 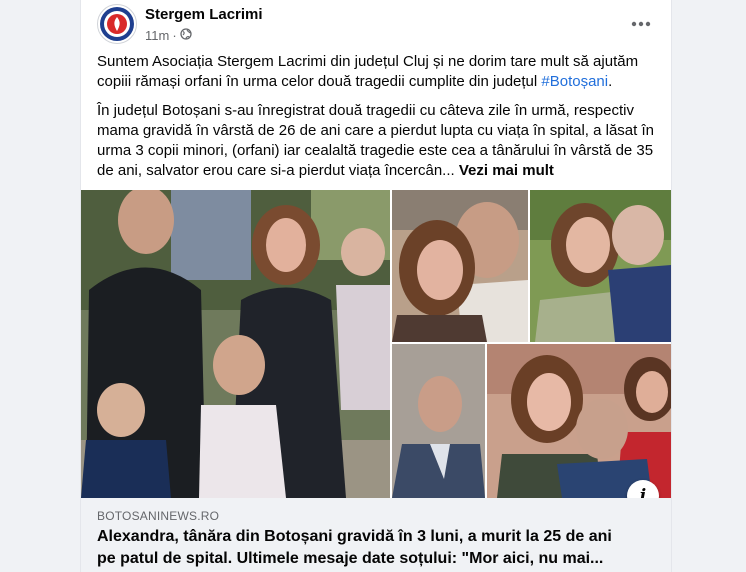 What do you see at coordinates (157, 35) in the screenshot?
I see `post-time: 11m` at bounding box center [157, 35].